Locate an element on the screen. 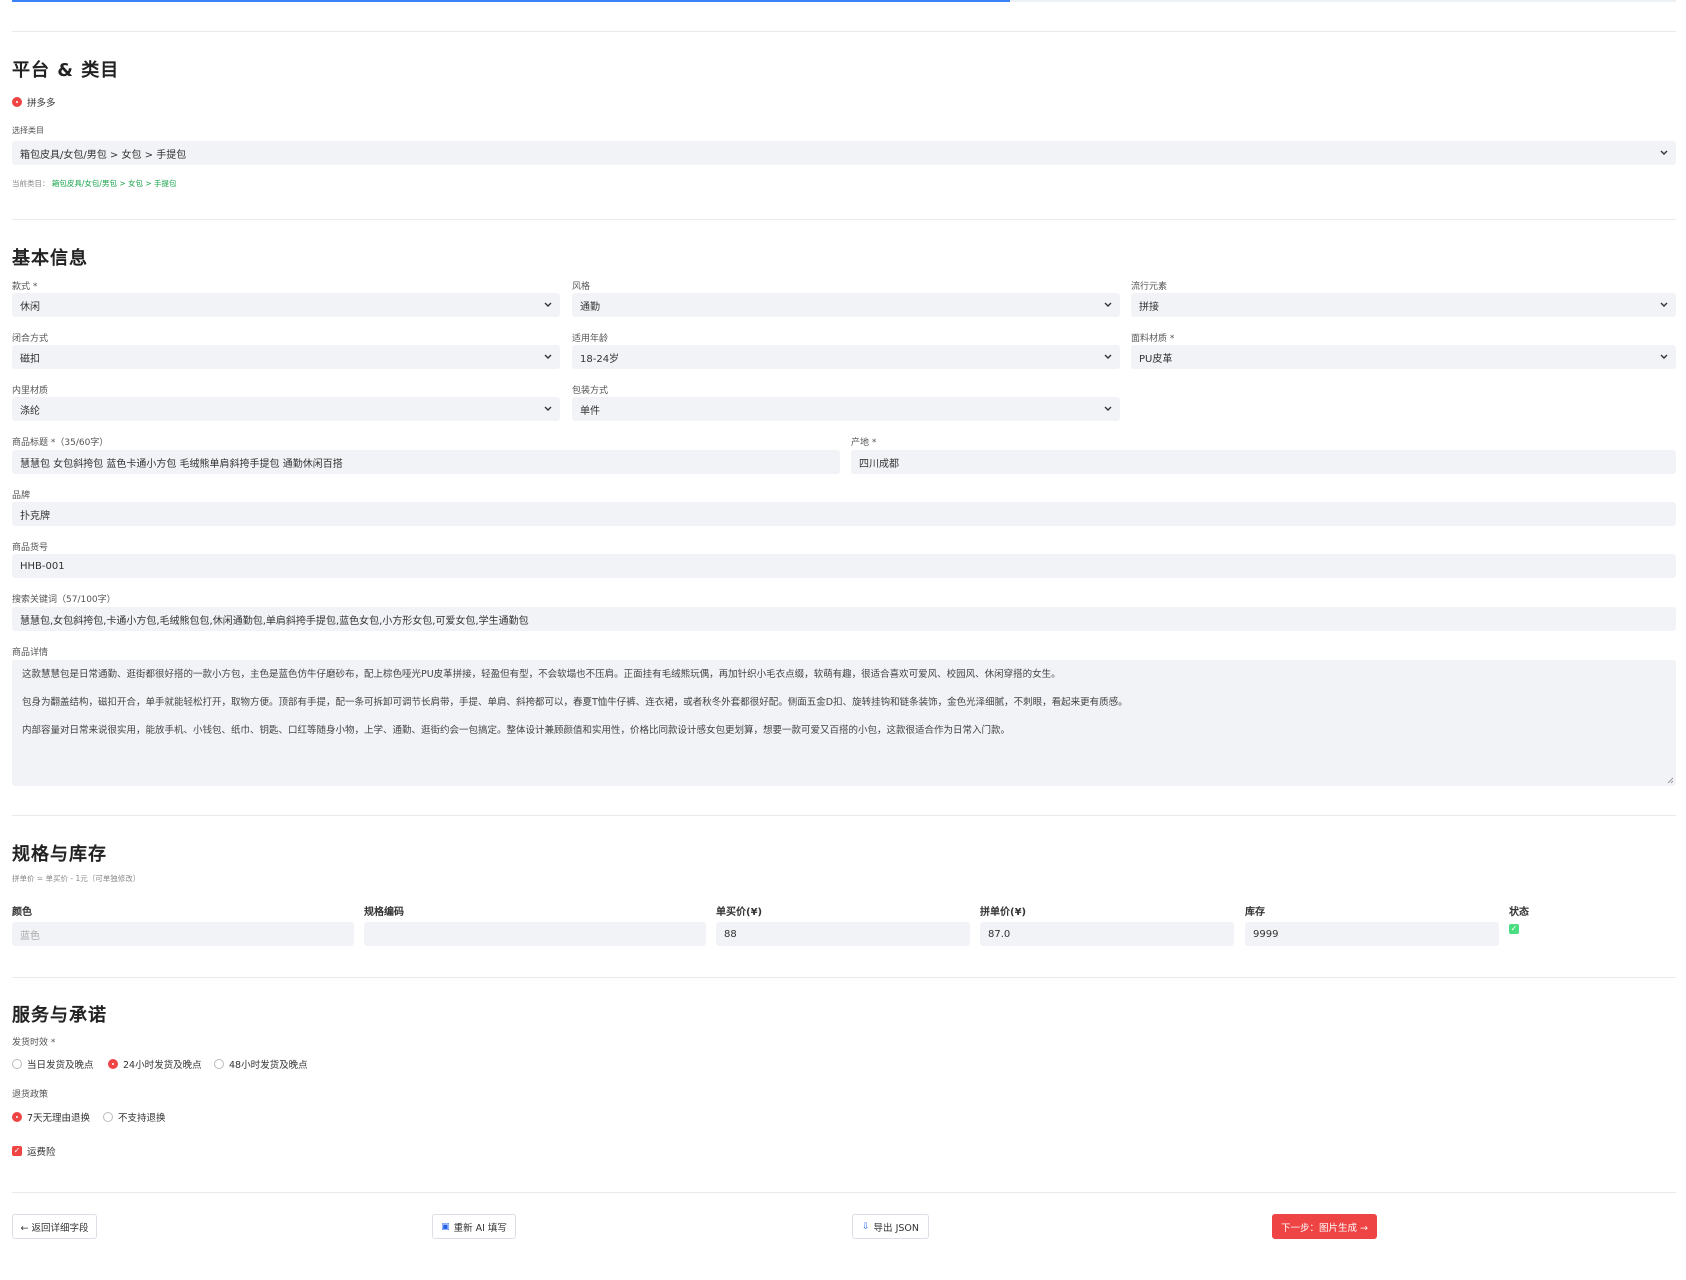 This screenshot has height=1280, width=1686. age-label: 适用年龄 is located at coordinates (590, 339).